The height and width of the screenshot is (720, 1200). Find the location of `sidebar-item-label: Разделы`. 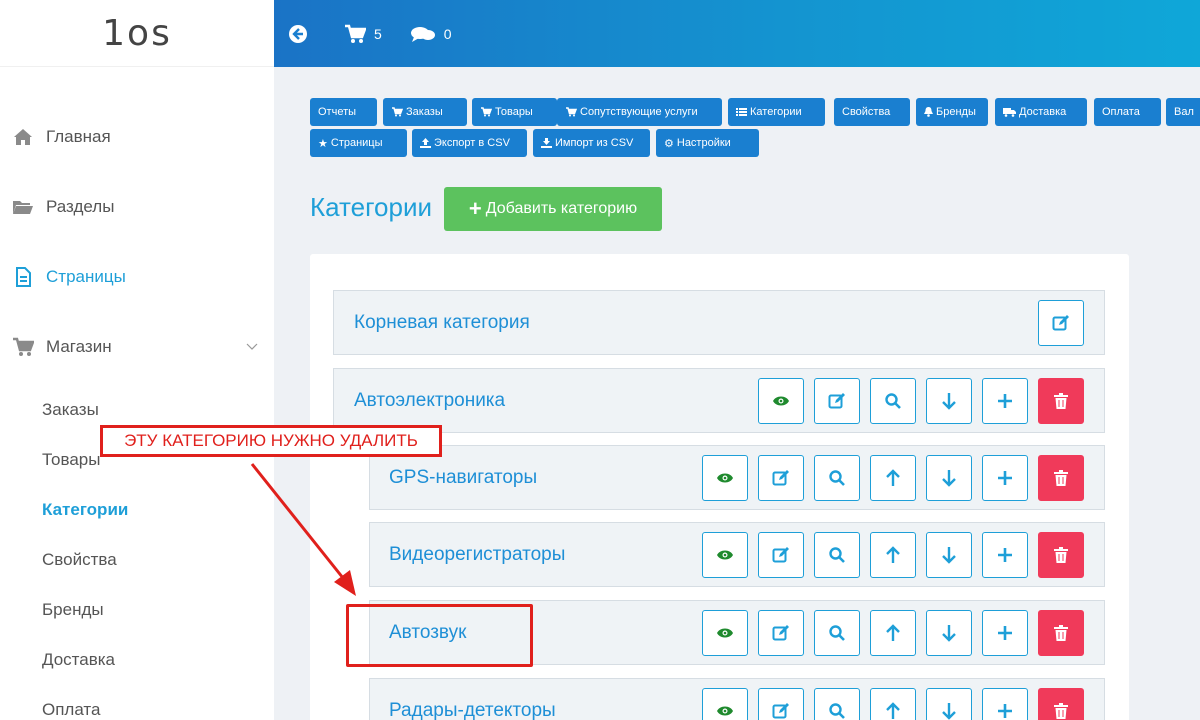

sidebar-item-label: Разделы is located at coordinates (80, 206).